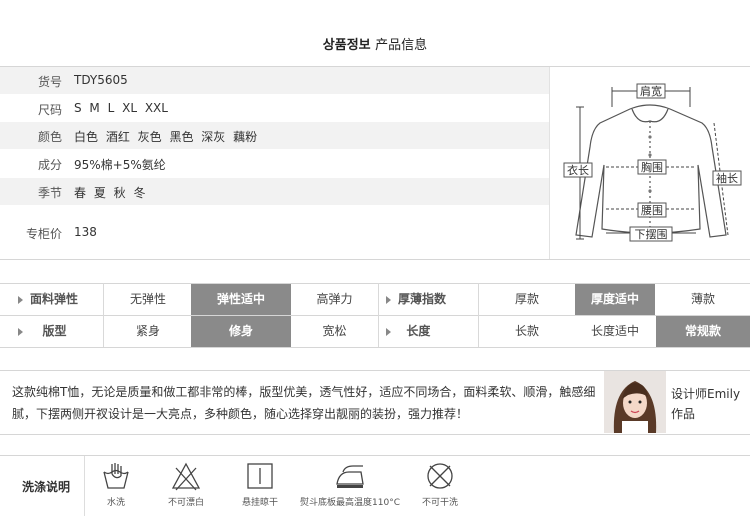 This screenshot has height=519, width=750. What do you see at coordinates (635, 402) in the screenshot?
I see `designer-avatar` at bounding box center [635, 402].